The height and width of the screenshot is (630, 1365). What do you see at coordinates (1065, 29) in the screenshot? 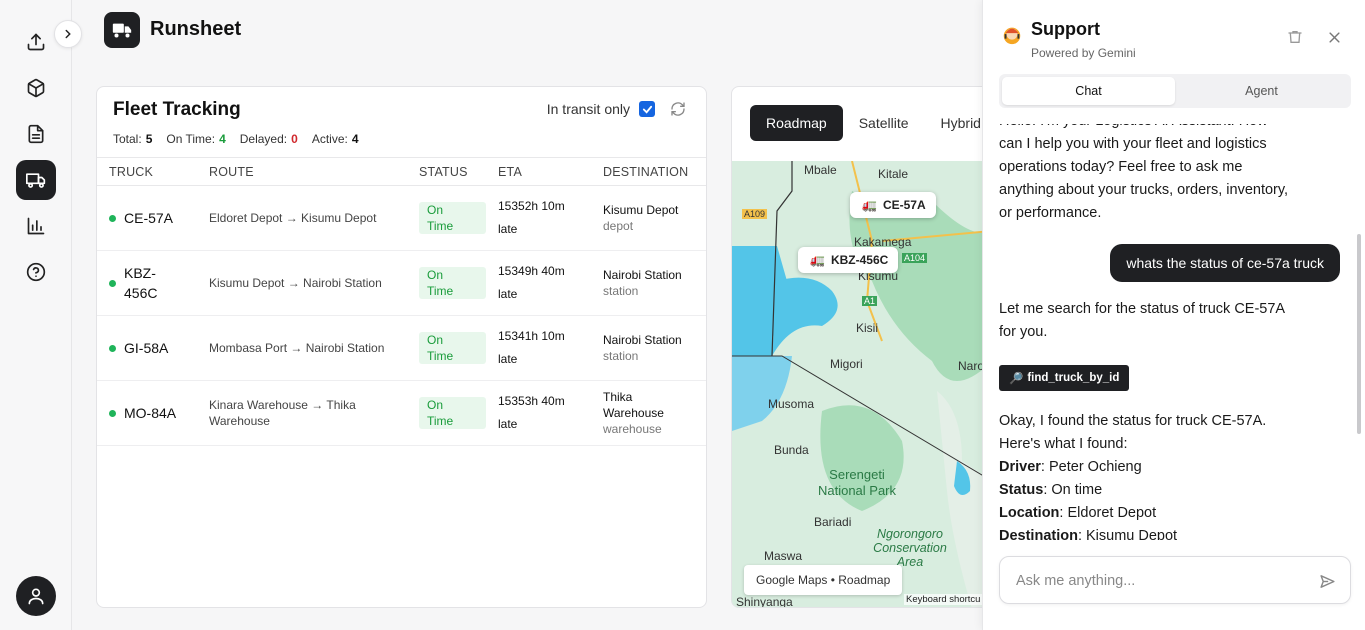
I see `support-title: Support` at bounding box center [1065, 29].